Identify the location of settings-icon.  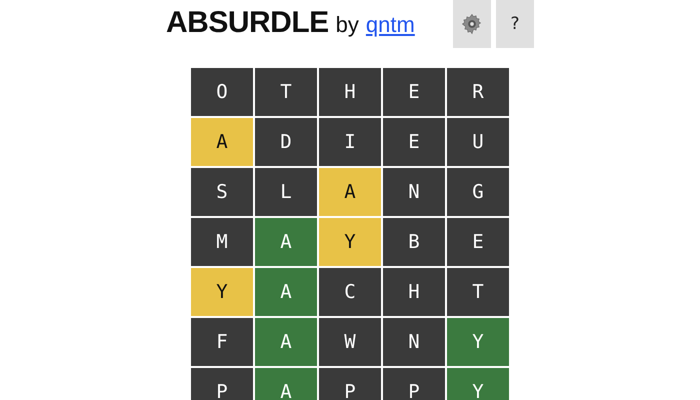
(472, 24).